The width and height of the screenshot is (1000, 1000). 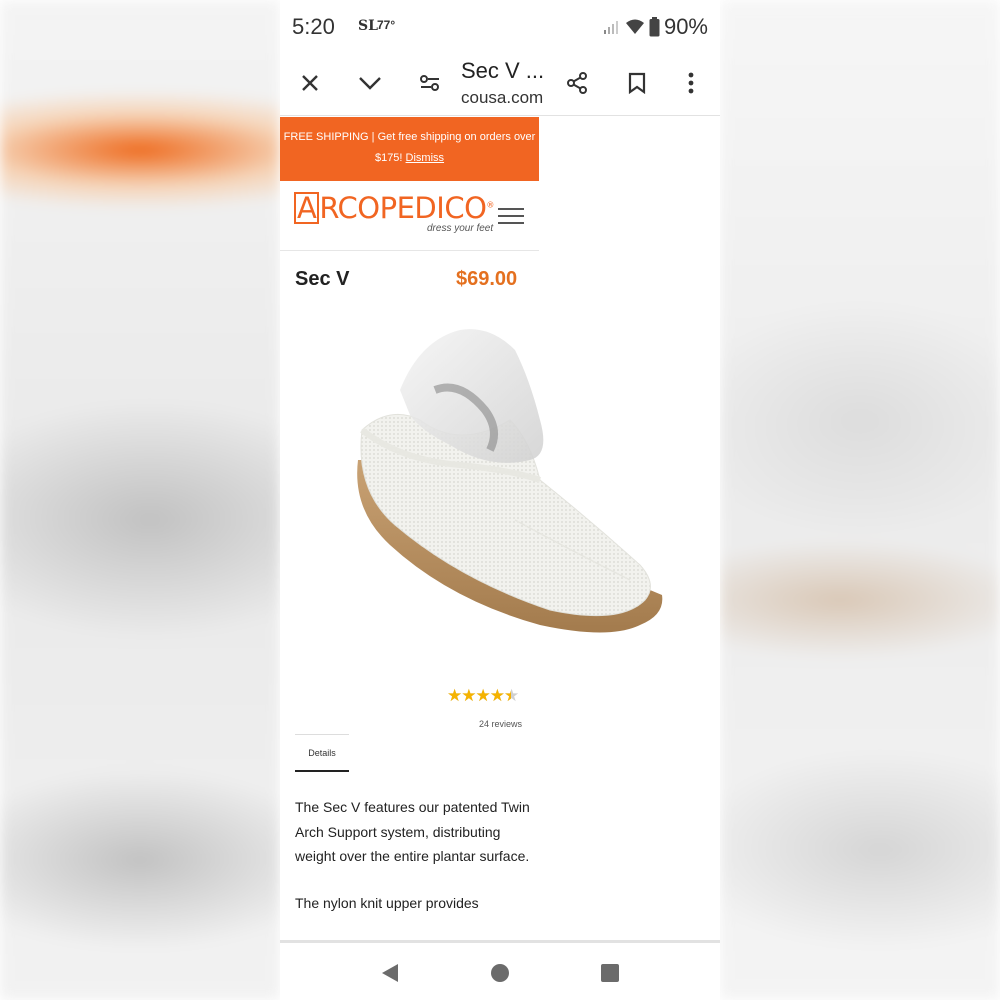 I want to click on bookmark-icon, so click(x=637, y=83).